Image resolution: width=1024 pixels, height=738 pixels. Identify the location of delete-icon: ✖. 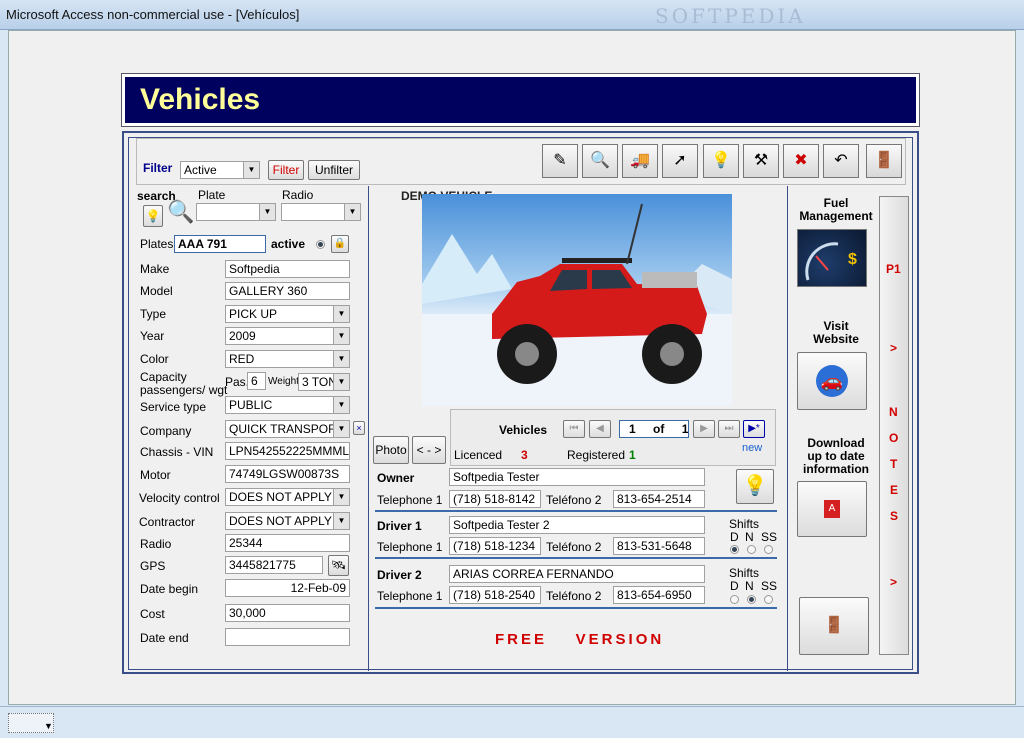
(801, 161).